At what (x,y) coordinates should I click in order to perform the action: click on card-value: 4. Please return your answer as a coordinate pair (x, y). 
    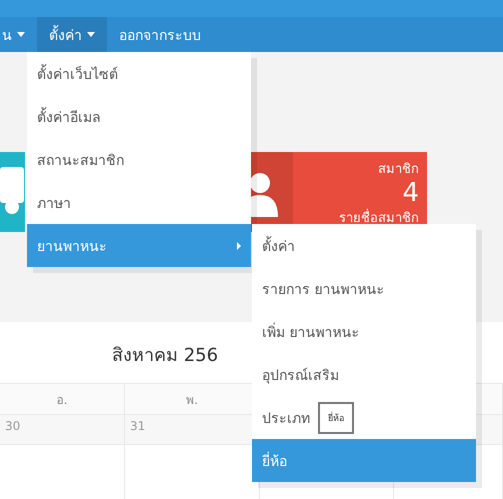
    Looking at the image, I should click on (410, 193).